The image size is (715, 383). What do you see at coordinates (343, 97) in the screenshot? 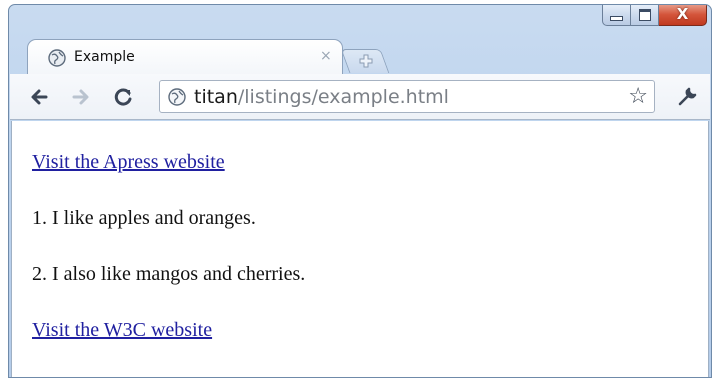
I see `url-path: /listings/example.html` at bounding box center [343, 97].